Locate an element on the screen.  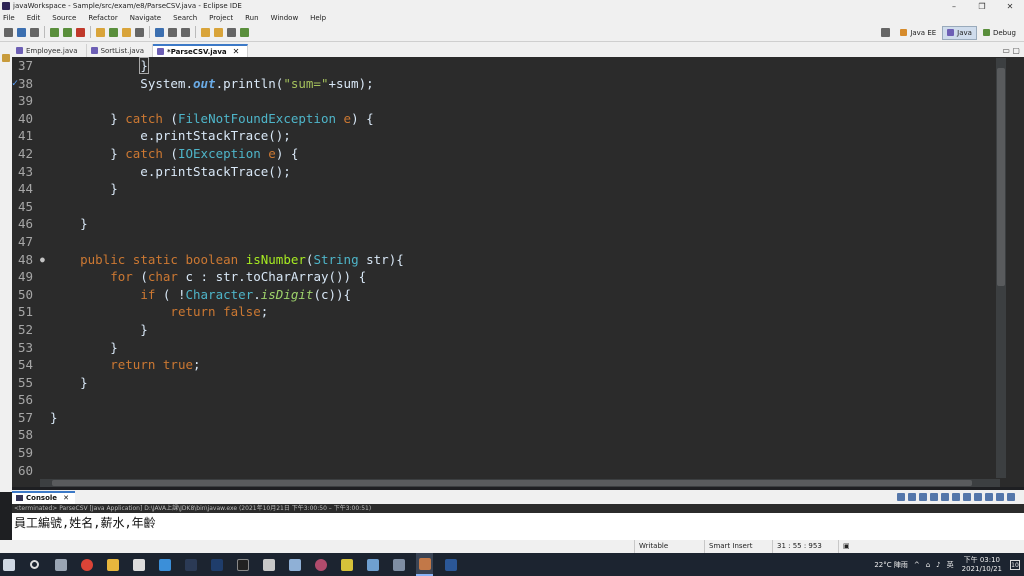
tab-sortlist-java: SortList.java is located at coordinates (120, 50).